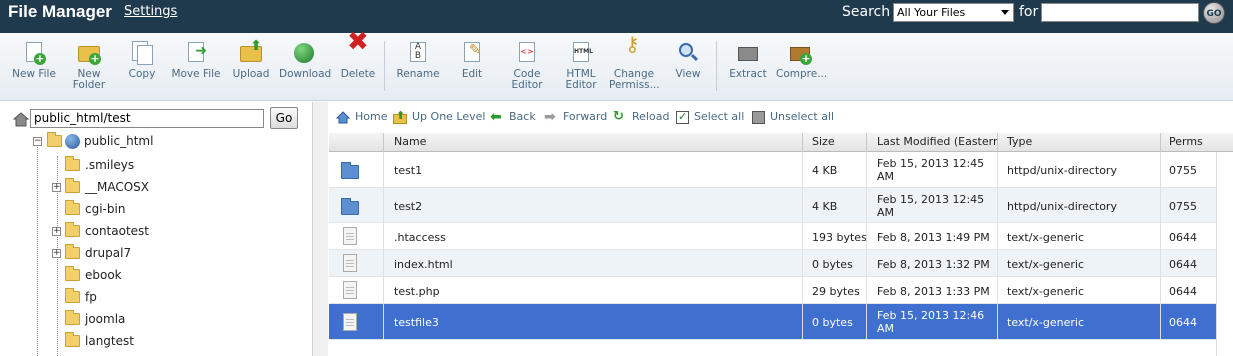  I want to click on forward-arrow-icon: ➡, so click(550, 116).